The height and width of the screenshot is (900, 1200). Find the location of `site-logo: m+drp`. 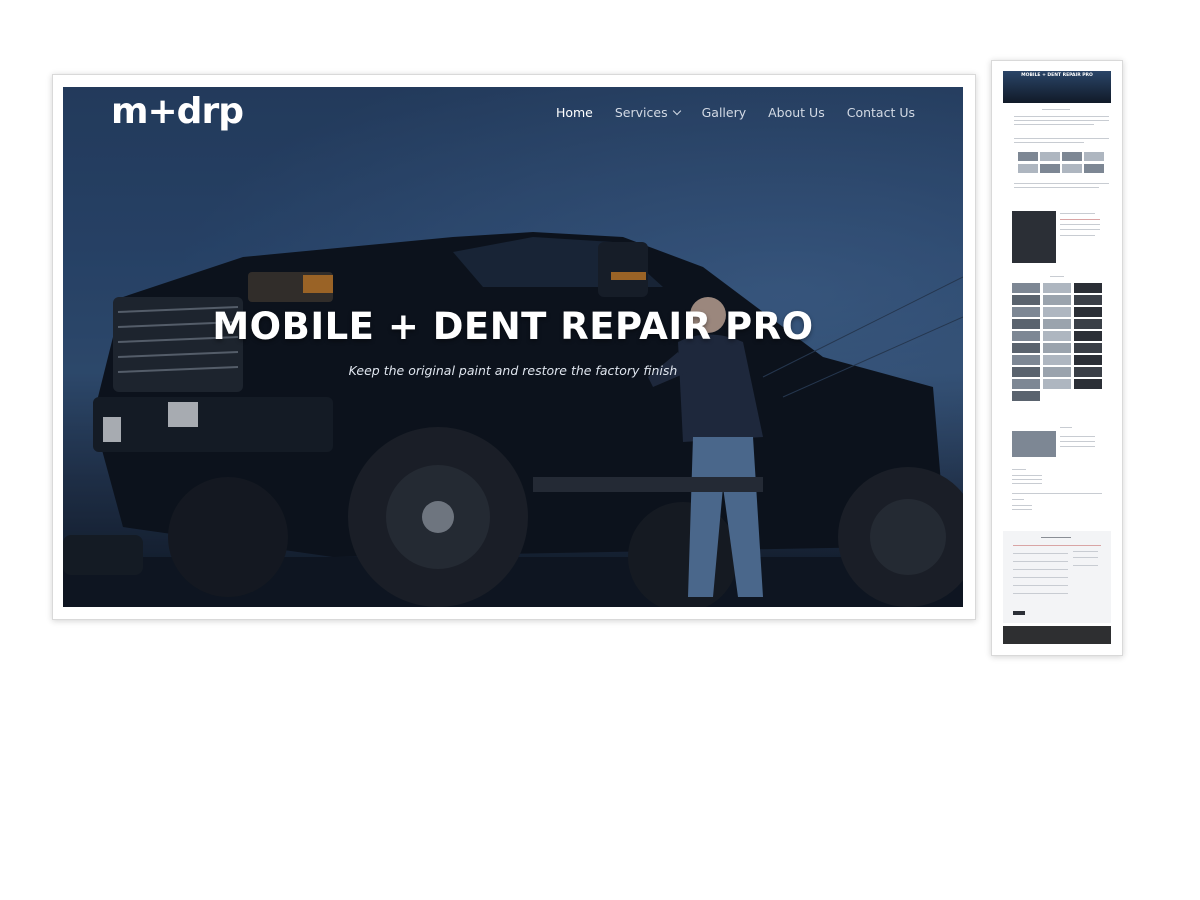

site-logo: m+drp is located at coordinates (177, 111).